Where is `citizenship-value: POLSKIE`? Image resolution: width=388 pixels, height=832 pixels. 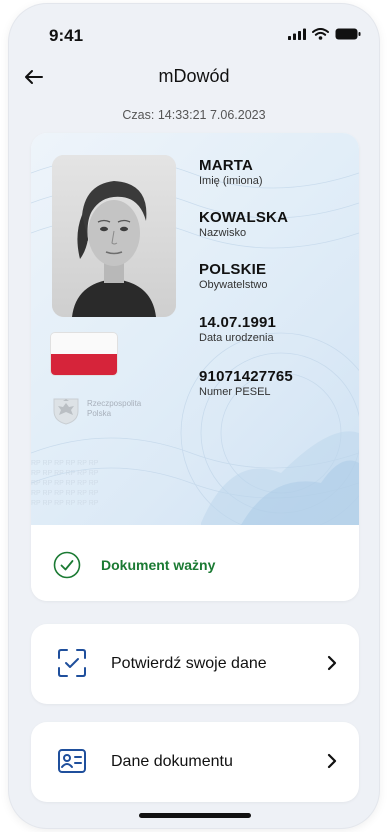 citizenship-value: POLSKIE is located at coordinates (233, 269).